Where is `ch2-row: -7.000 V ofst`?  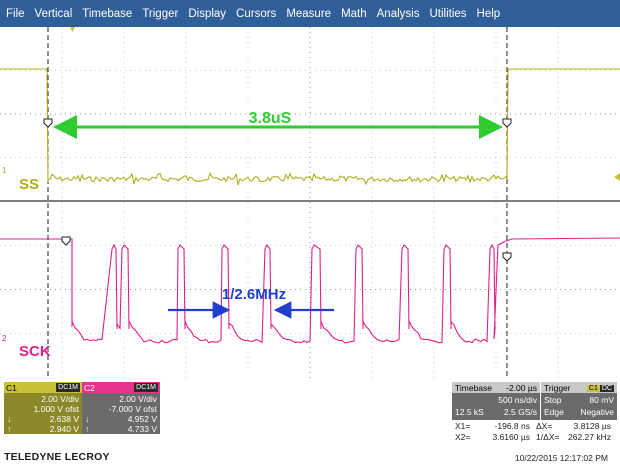
ch2-row: -7.000 V ofst is located at coordinates (121, 409).